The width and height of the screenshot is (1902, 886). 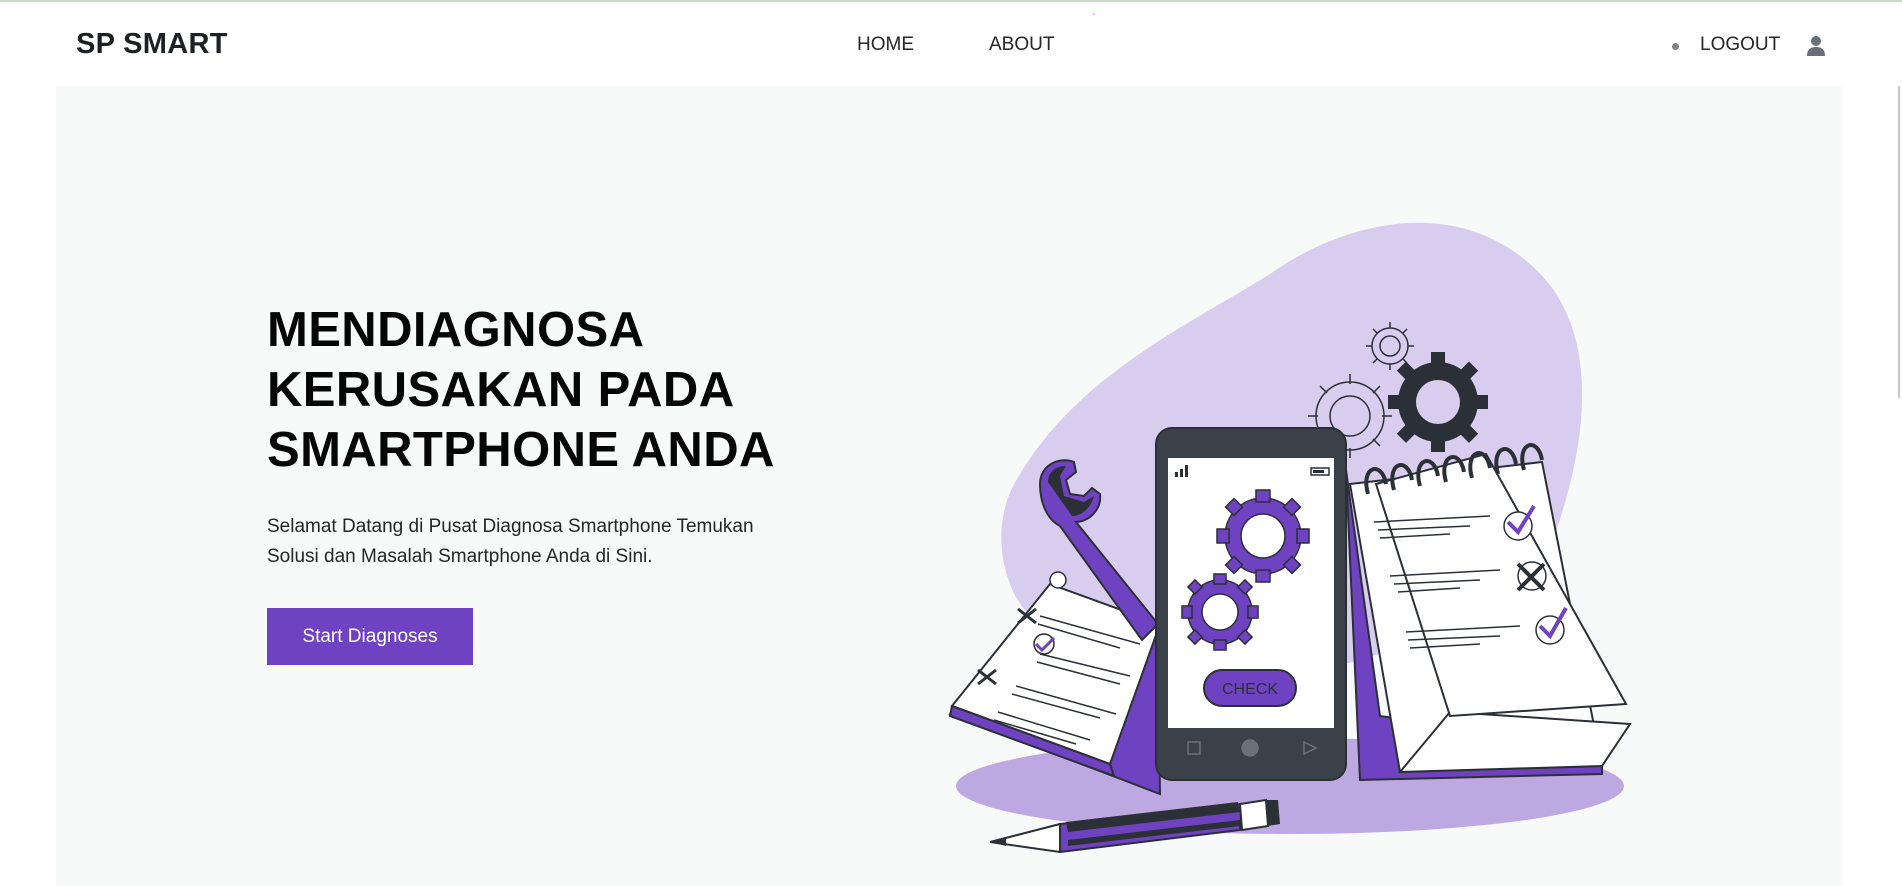 What do you see at coordinates (1675, 46) in the screenshot?
I see `dot-icon` at bounding box center [1675, 46].